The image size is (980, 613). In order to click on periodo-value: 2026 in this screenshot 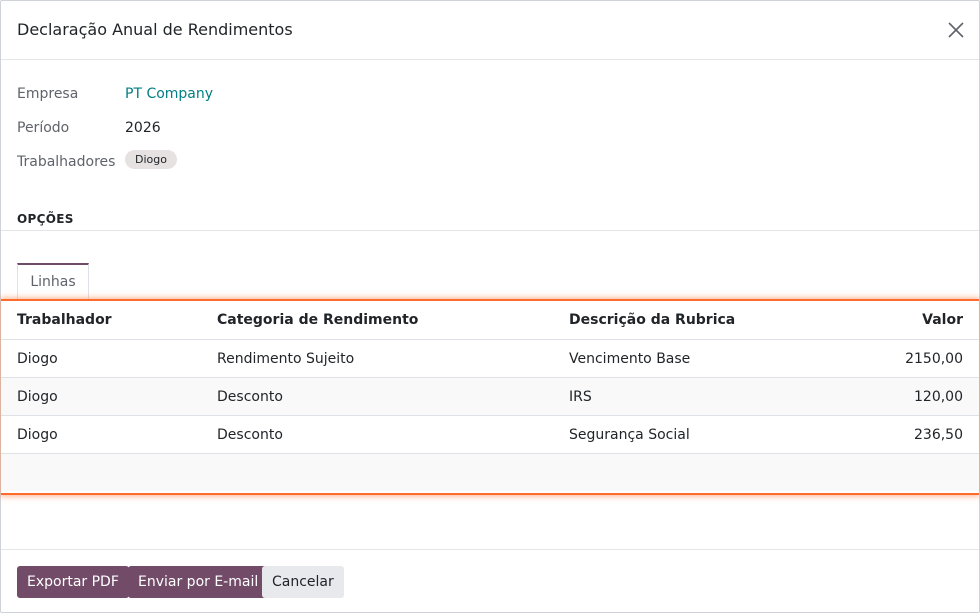, I will do `click(143, 128)`.